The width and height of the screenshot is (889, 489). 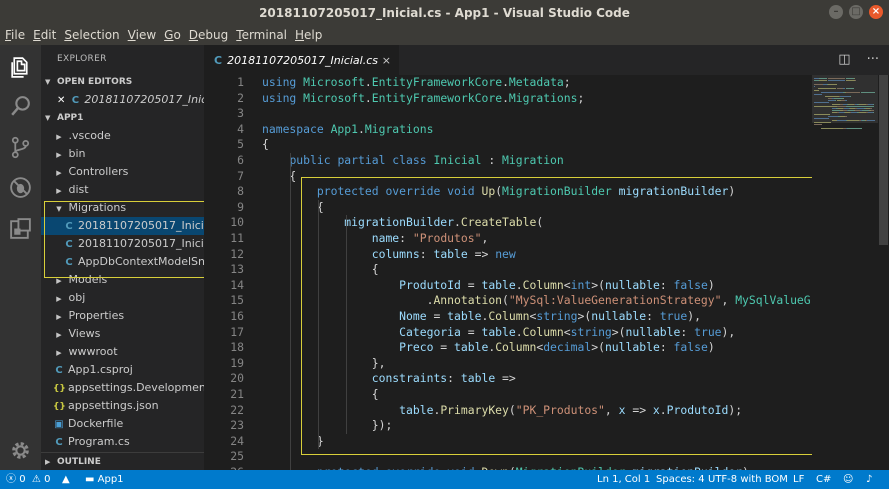 I want to click on maximize-button: □, so click(x=856, y=12).